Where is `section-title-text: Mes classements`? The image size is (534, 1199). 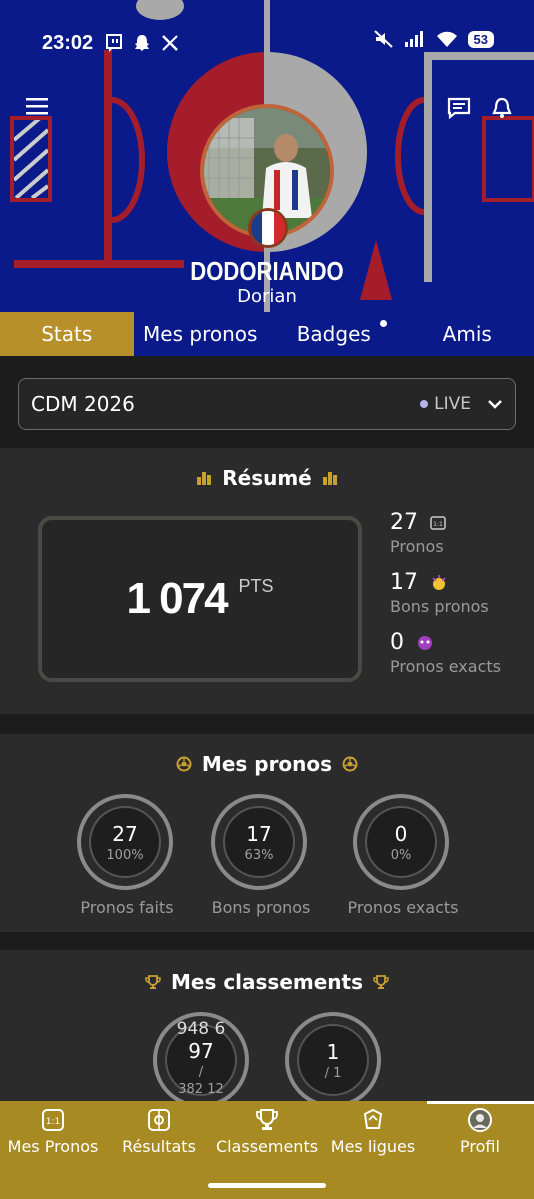
section-title-text: Mes classements is located at coordinates (267, 982).